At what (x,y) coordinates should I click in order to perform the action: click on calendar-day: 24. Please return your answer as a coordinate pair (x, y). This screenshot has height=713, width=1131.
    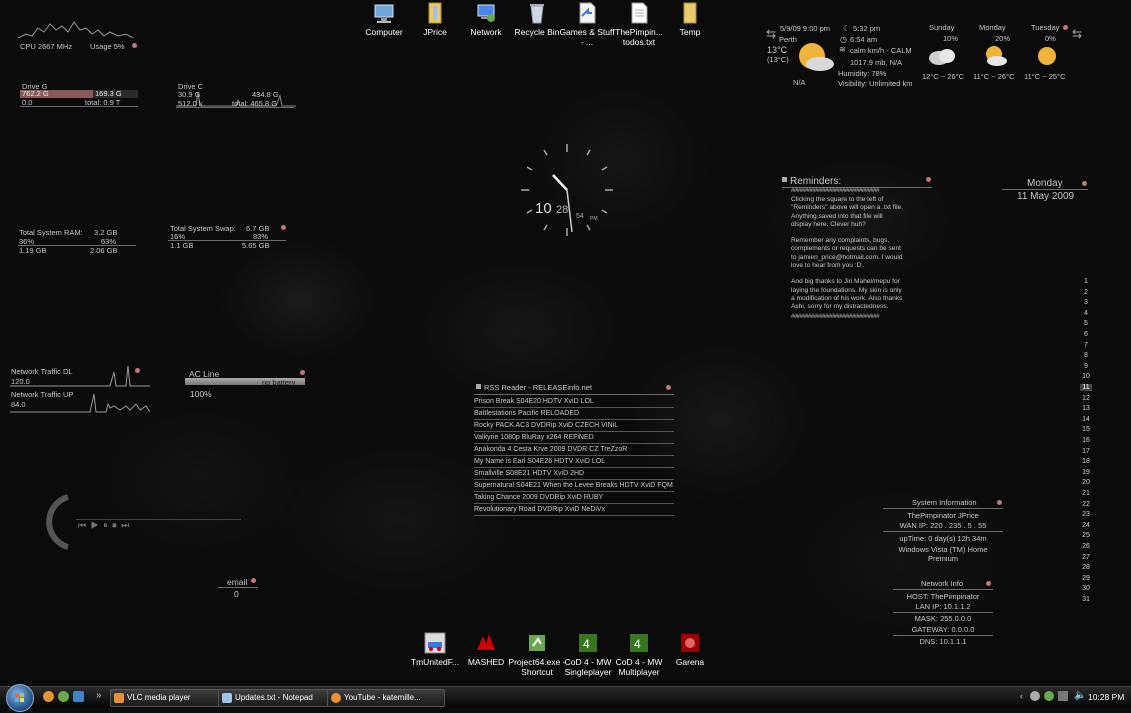
    Looking at the image, I should click on (1086, 525).